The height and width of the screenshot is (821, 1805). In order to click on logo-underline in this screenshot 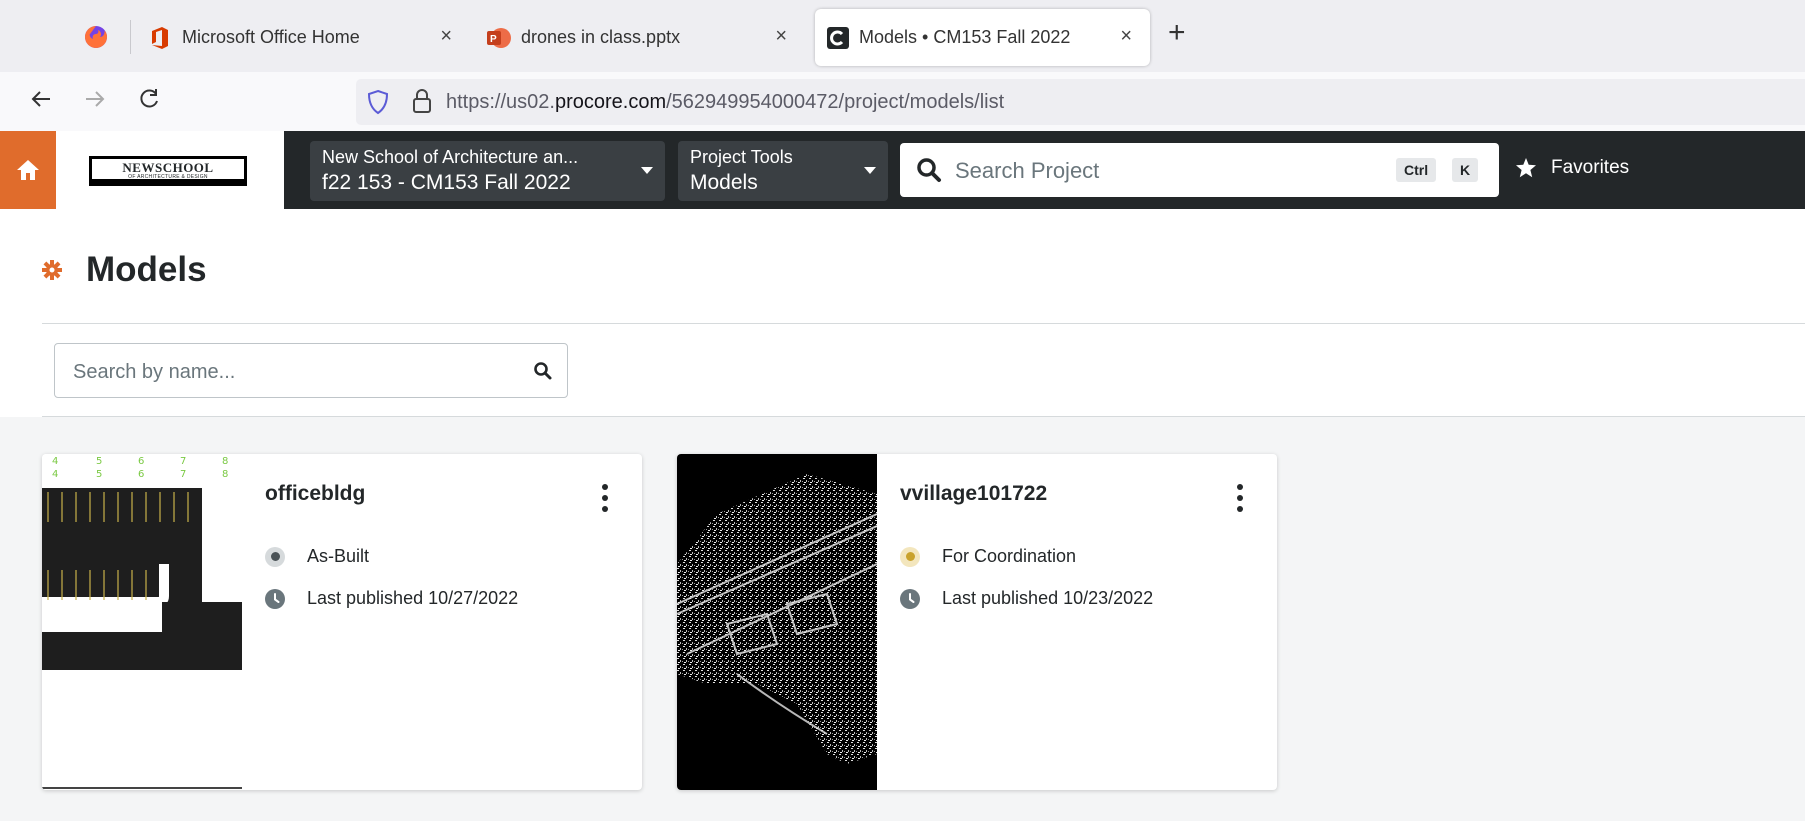, I will do `click(168, 181)`.